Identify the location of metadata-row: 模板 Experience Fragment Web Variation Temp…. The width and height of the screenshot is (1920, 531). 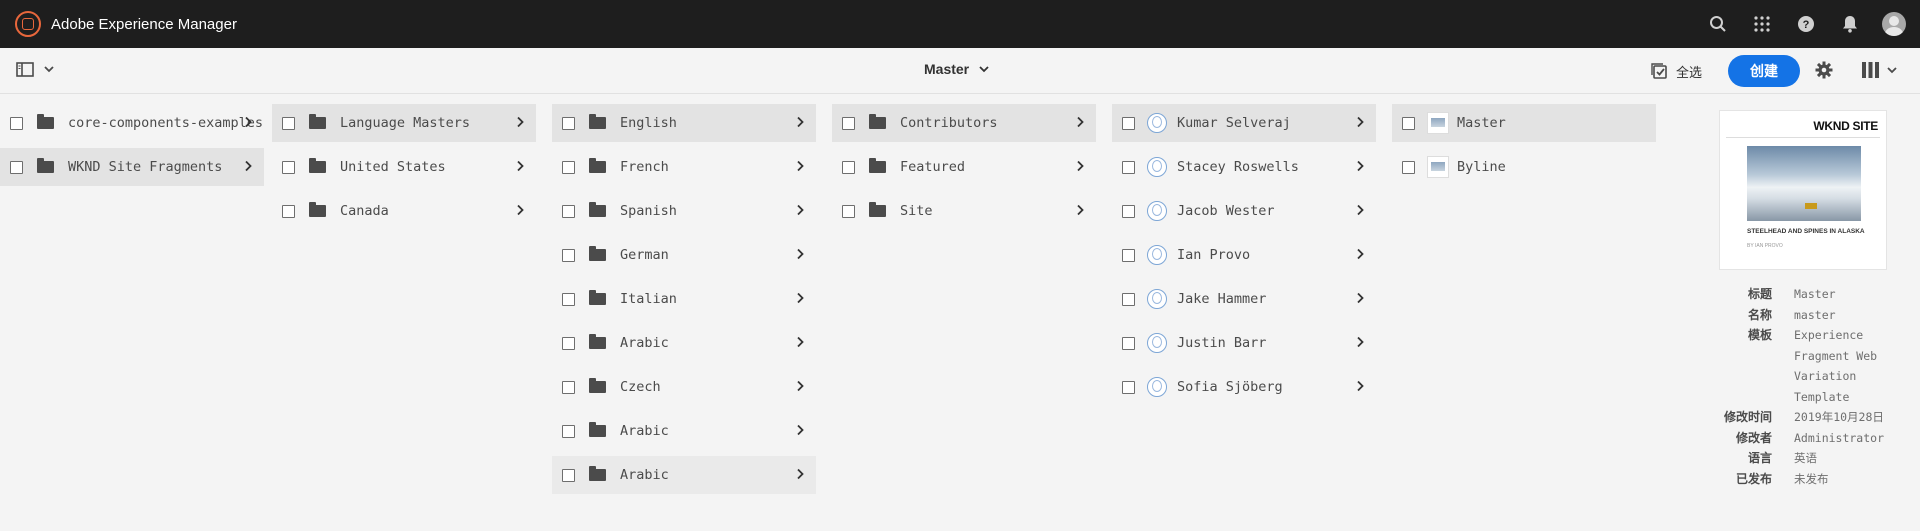
(1805, 366).